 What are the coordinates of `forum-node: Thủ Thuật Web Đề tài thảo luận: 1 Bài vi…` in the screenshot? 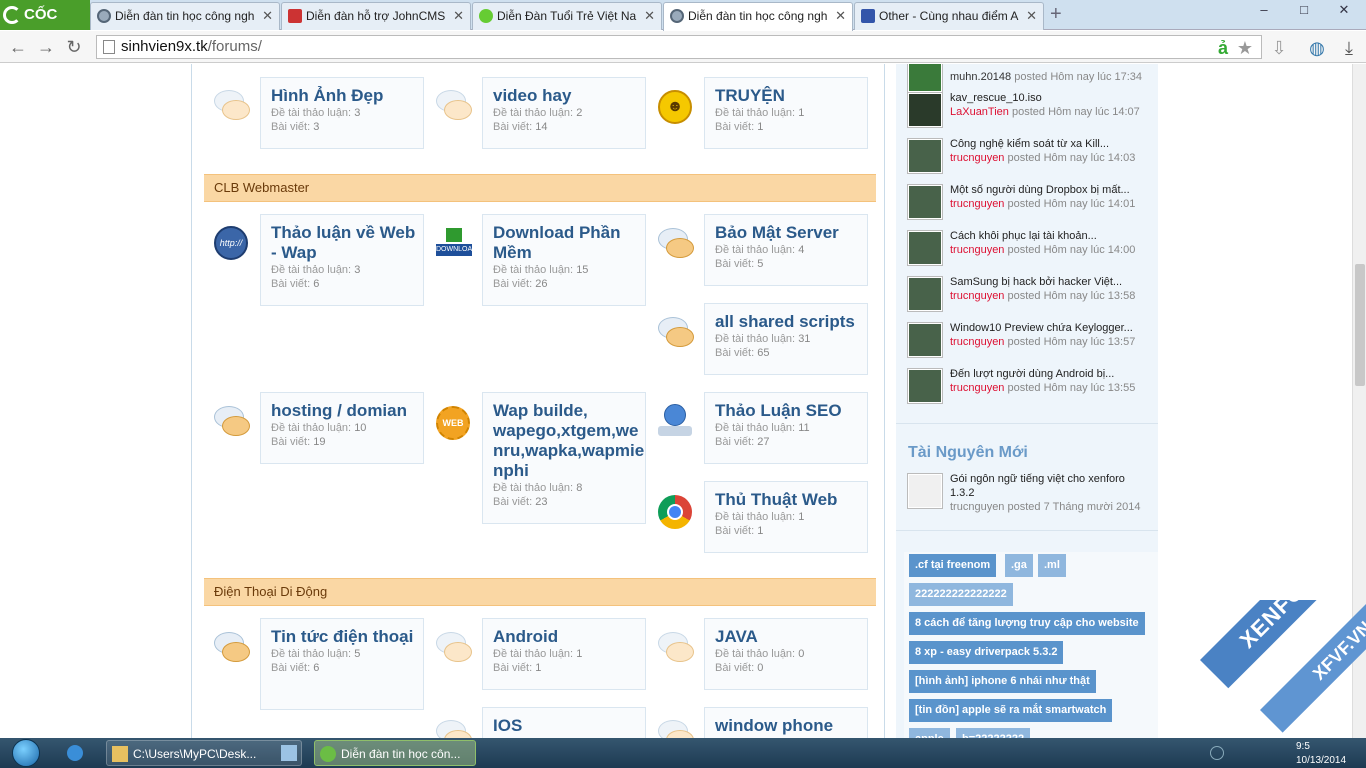 It's located at (786, 517).